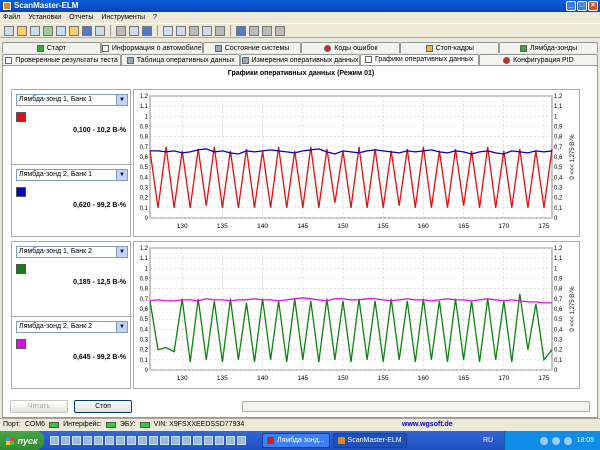 The height and width of the screenshot is (450, 600). I want to click on menu-tools: Инструменты, so click(123, 17).